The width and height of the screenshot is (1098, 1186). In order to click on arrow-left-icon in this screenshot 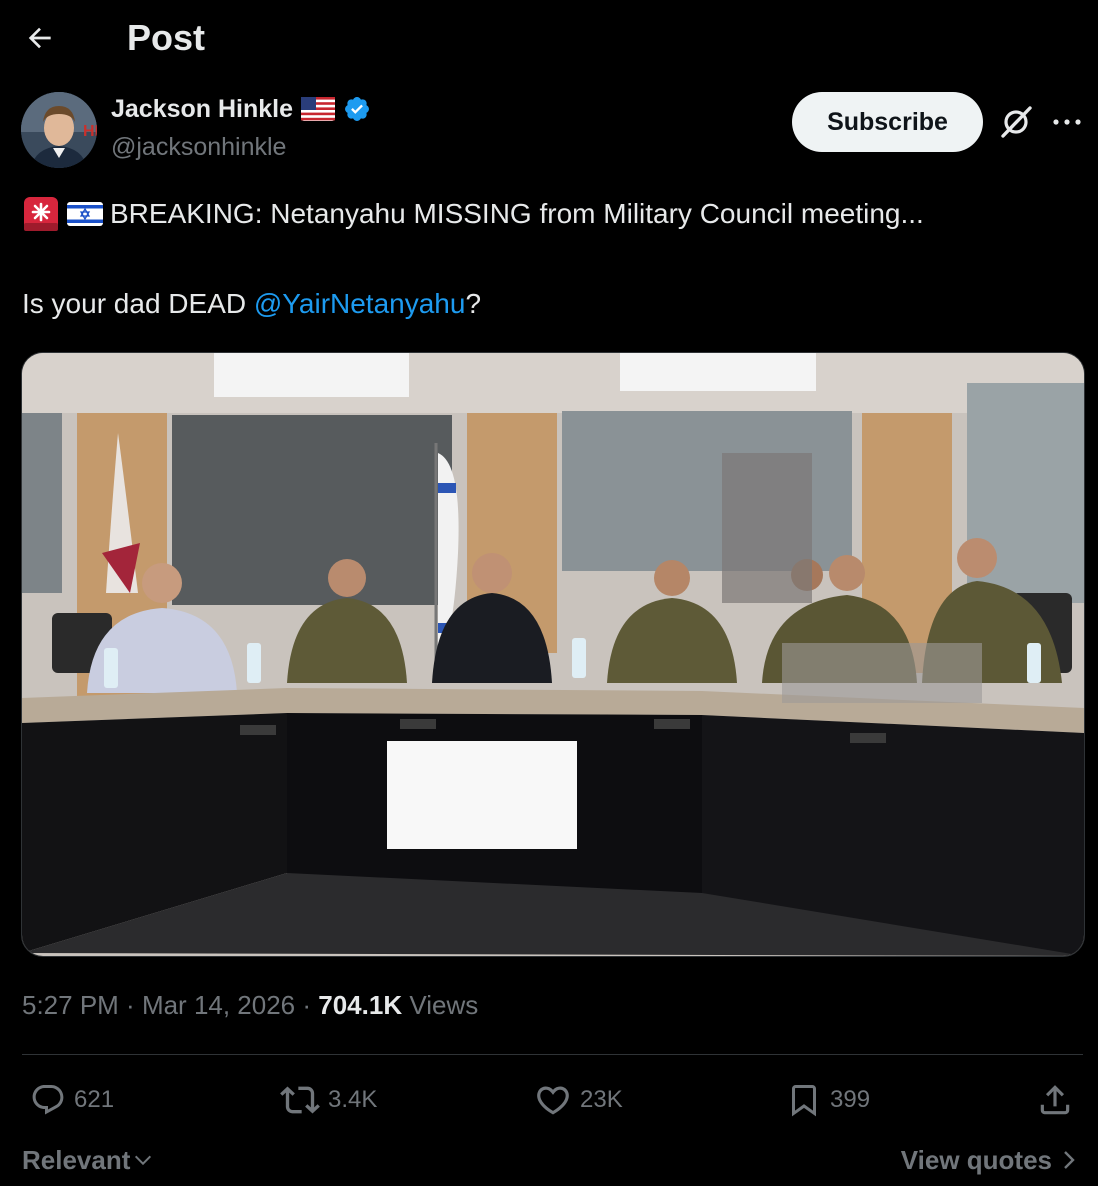, I will do `click(39, 38)`.